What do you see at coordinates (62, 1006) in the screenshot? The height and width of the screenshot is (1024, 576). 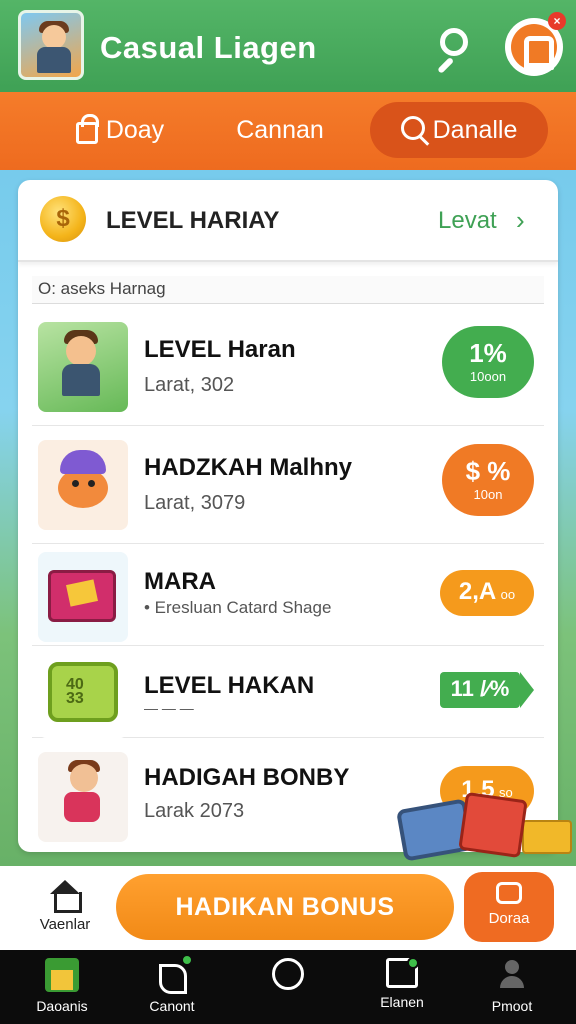 I see `nav-label: Daoanis` at bounding box center [62, 1006].